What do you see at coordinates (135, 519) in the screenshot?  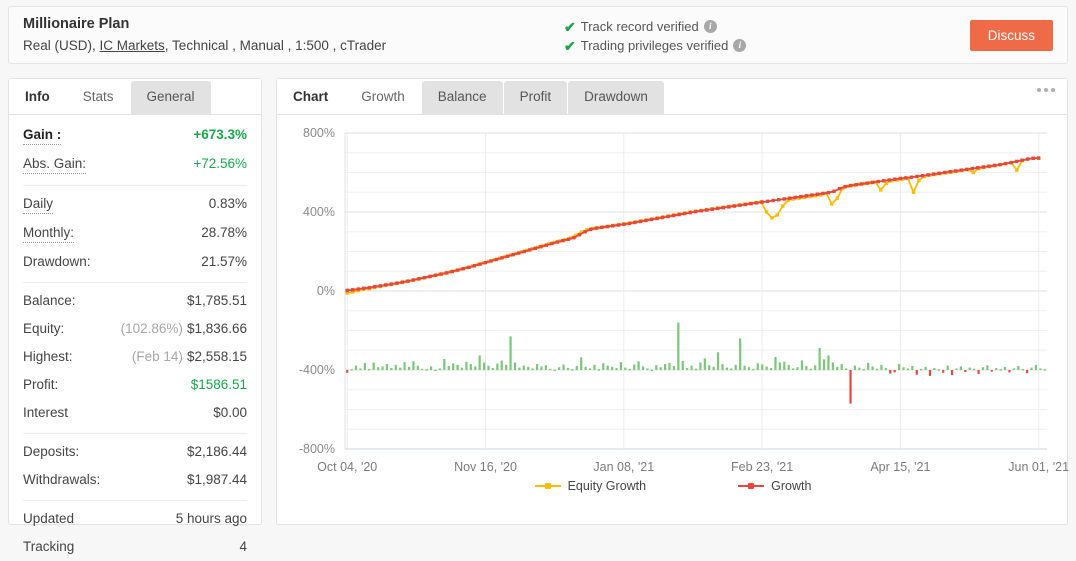 I see `stat-row: Updated 5 hours ago` at bounding box center [135, 519].